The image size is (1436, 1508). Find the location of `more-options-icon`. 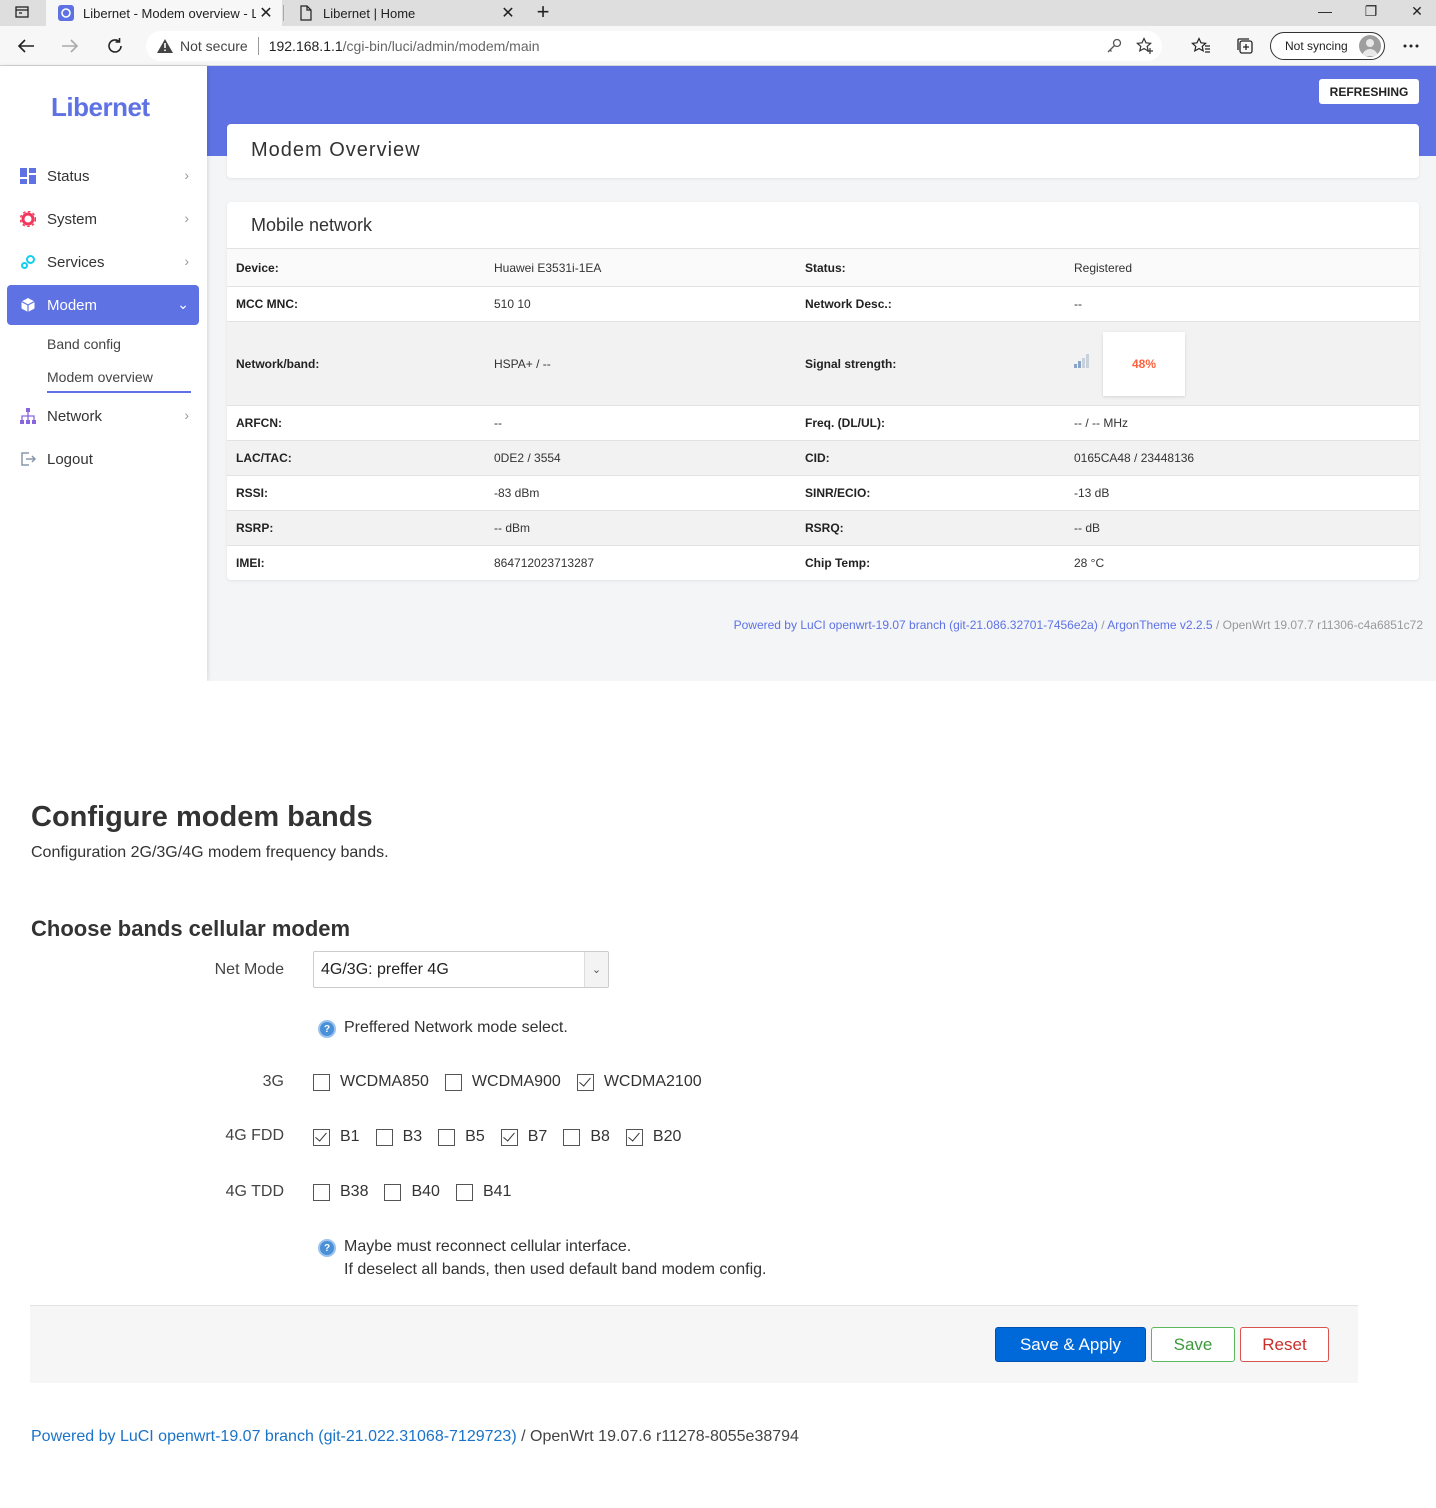

more-options-icon is located at coordinates (1411, 46).